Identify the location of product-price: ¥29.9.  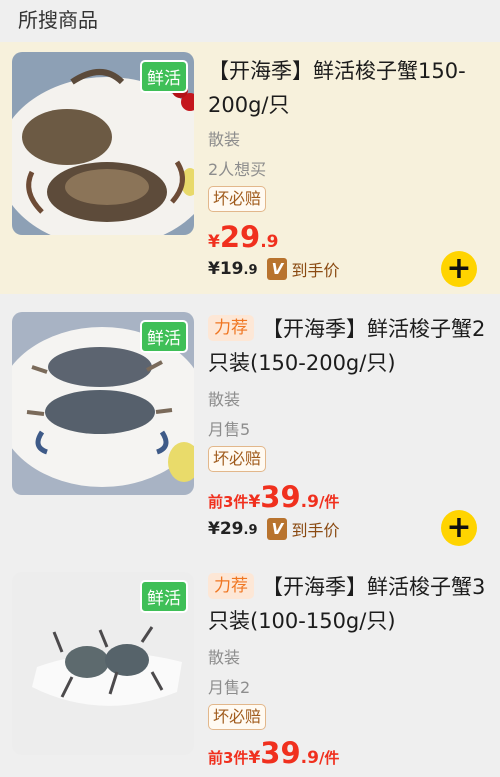
(243, 237).